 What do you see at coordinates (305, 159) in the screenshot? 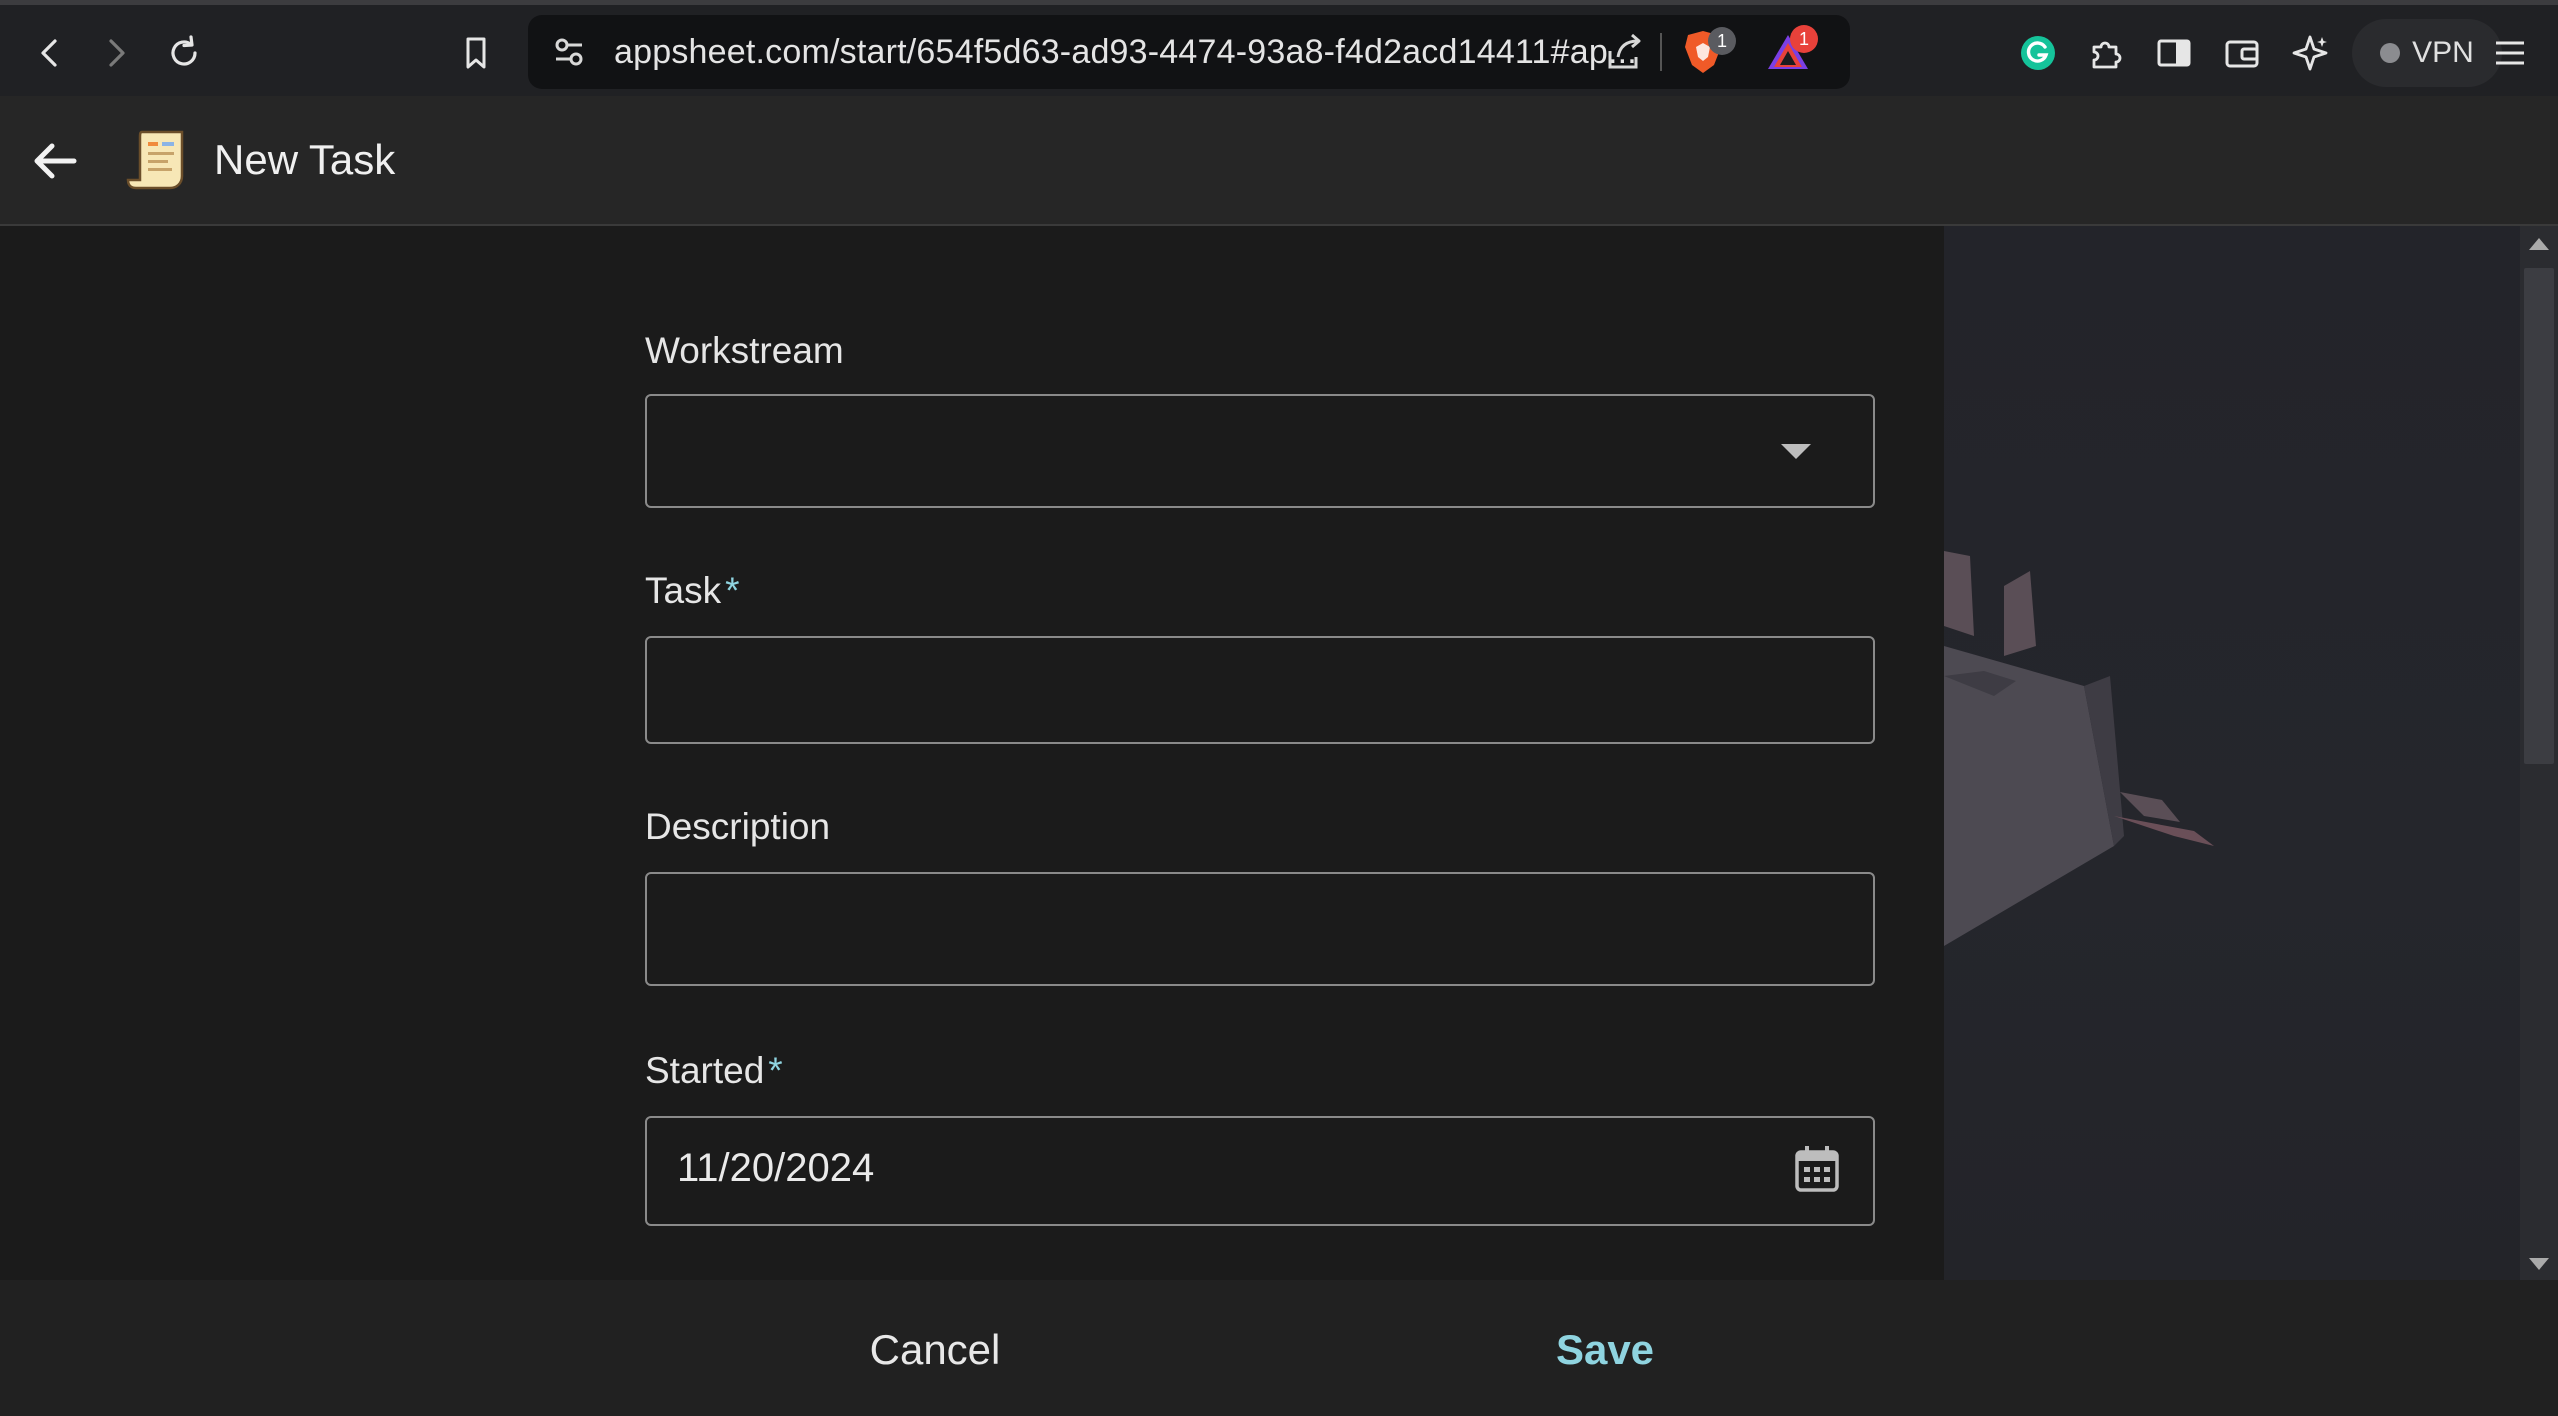
I see `page-title: New Task` at bounding box center [305, 159].